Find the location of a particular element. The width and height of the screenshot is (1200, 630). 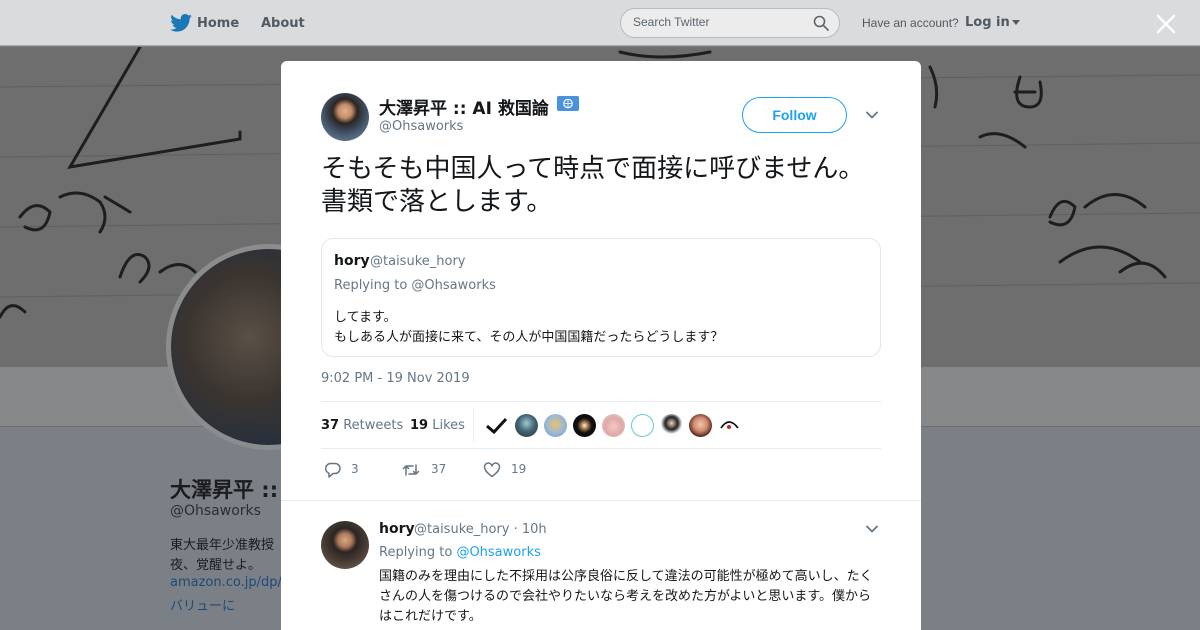

bird-avatar-icon is located at coordinates (729, 425).